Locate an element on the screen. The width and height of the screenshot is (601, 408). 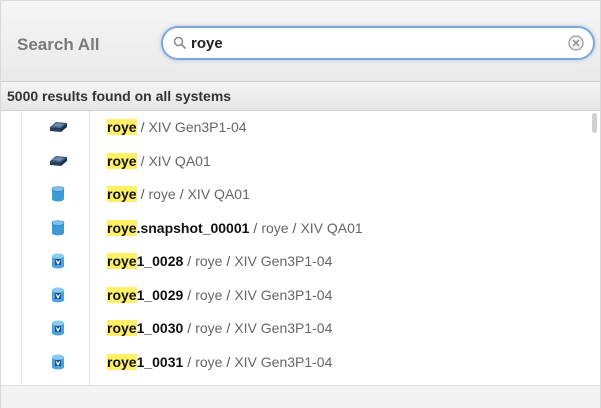
search-input is located at coordinates (361, 43).